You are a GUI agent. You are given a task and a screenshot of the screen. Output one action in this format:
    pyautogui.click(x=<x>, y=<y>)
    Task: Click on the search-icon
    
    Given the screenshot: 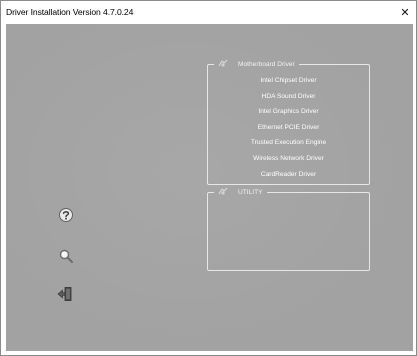 What is the action you would take?
    pyautogui.click(x=66, y=256)
    